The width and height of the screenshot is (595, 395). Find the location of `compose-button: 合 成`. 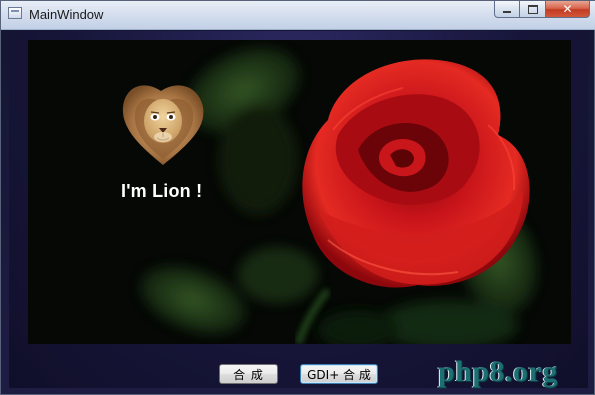

compose-button: 合 成 is located at coordinates (248, 374).